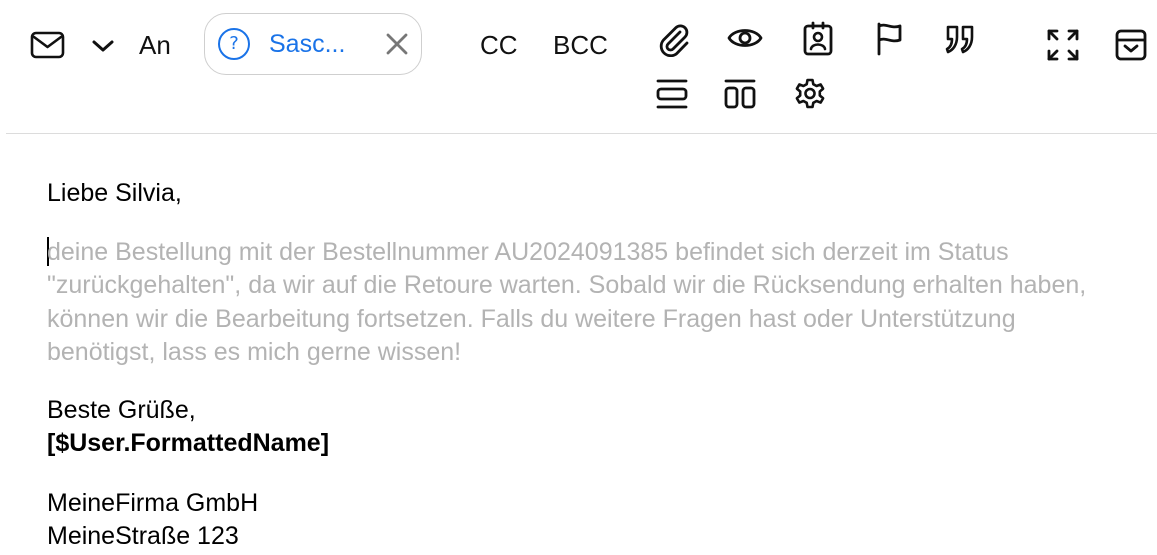  I want to click on expand-icon, so click(1063, 45).